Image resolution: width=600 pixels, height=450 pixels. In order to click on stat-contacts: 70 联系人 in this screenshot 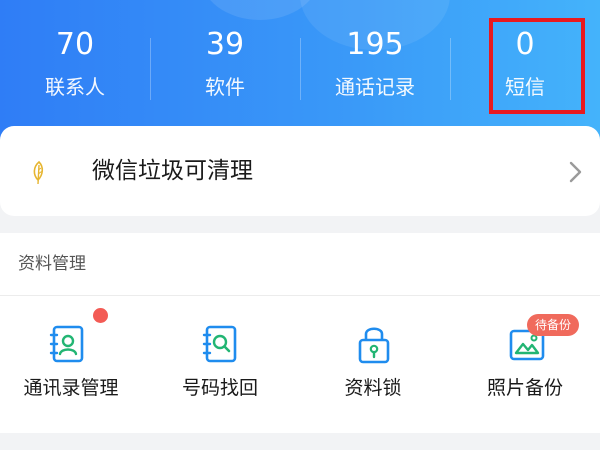, I will do `click(75, 62)`.